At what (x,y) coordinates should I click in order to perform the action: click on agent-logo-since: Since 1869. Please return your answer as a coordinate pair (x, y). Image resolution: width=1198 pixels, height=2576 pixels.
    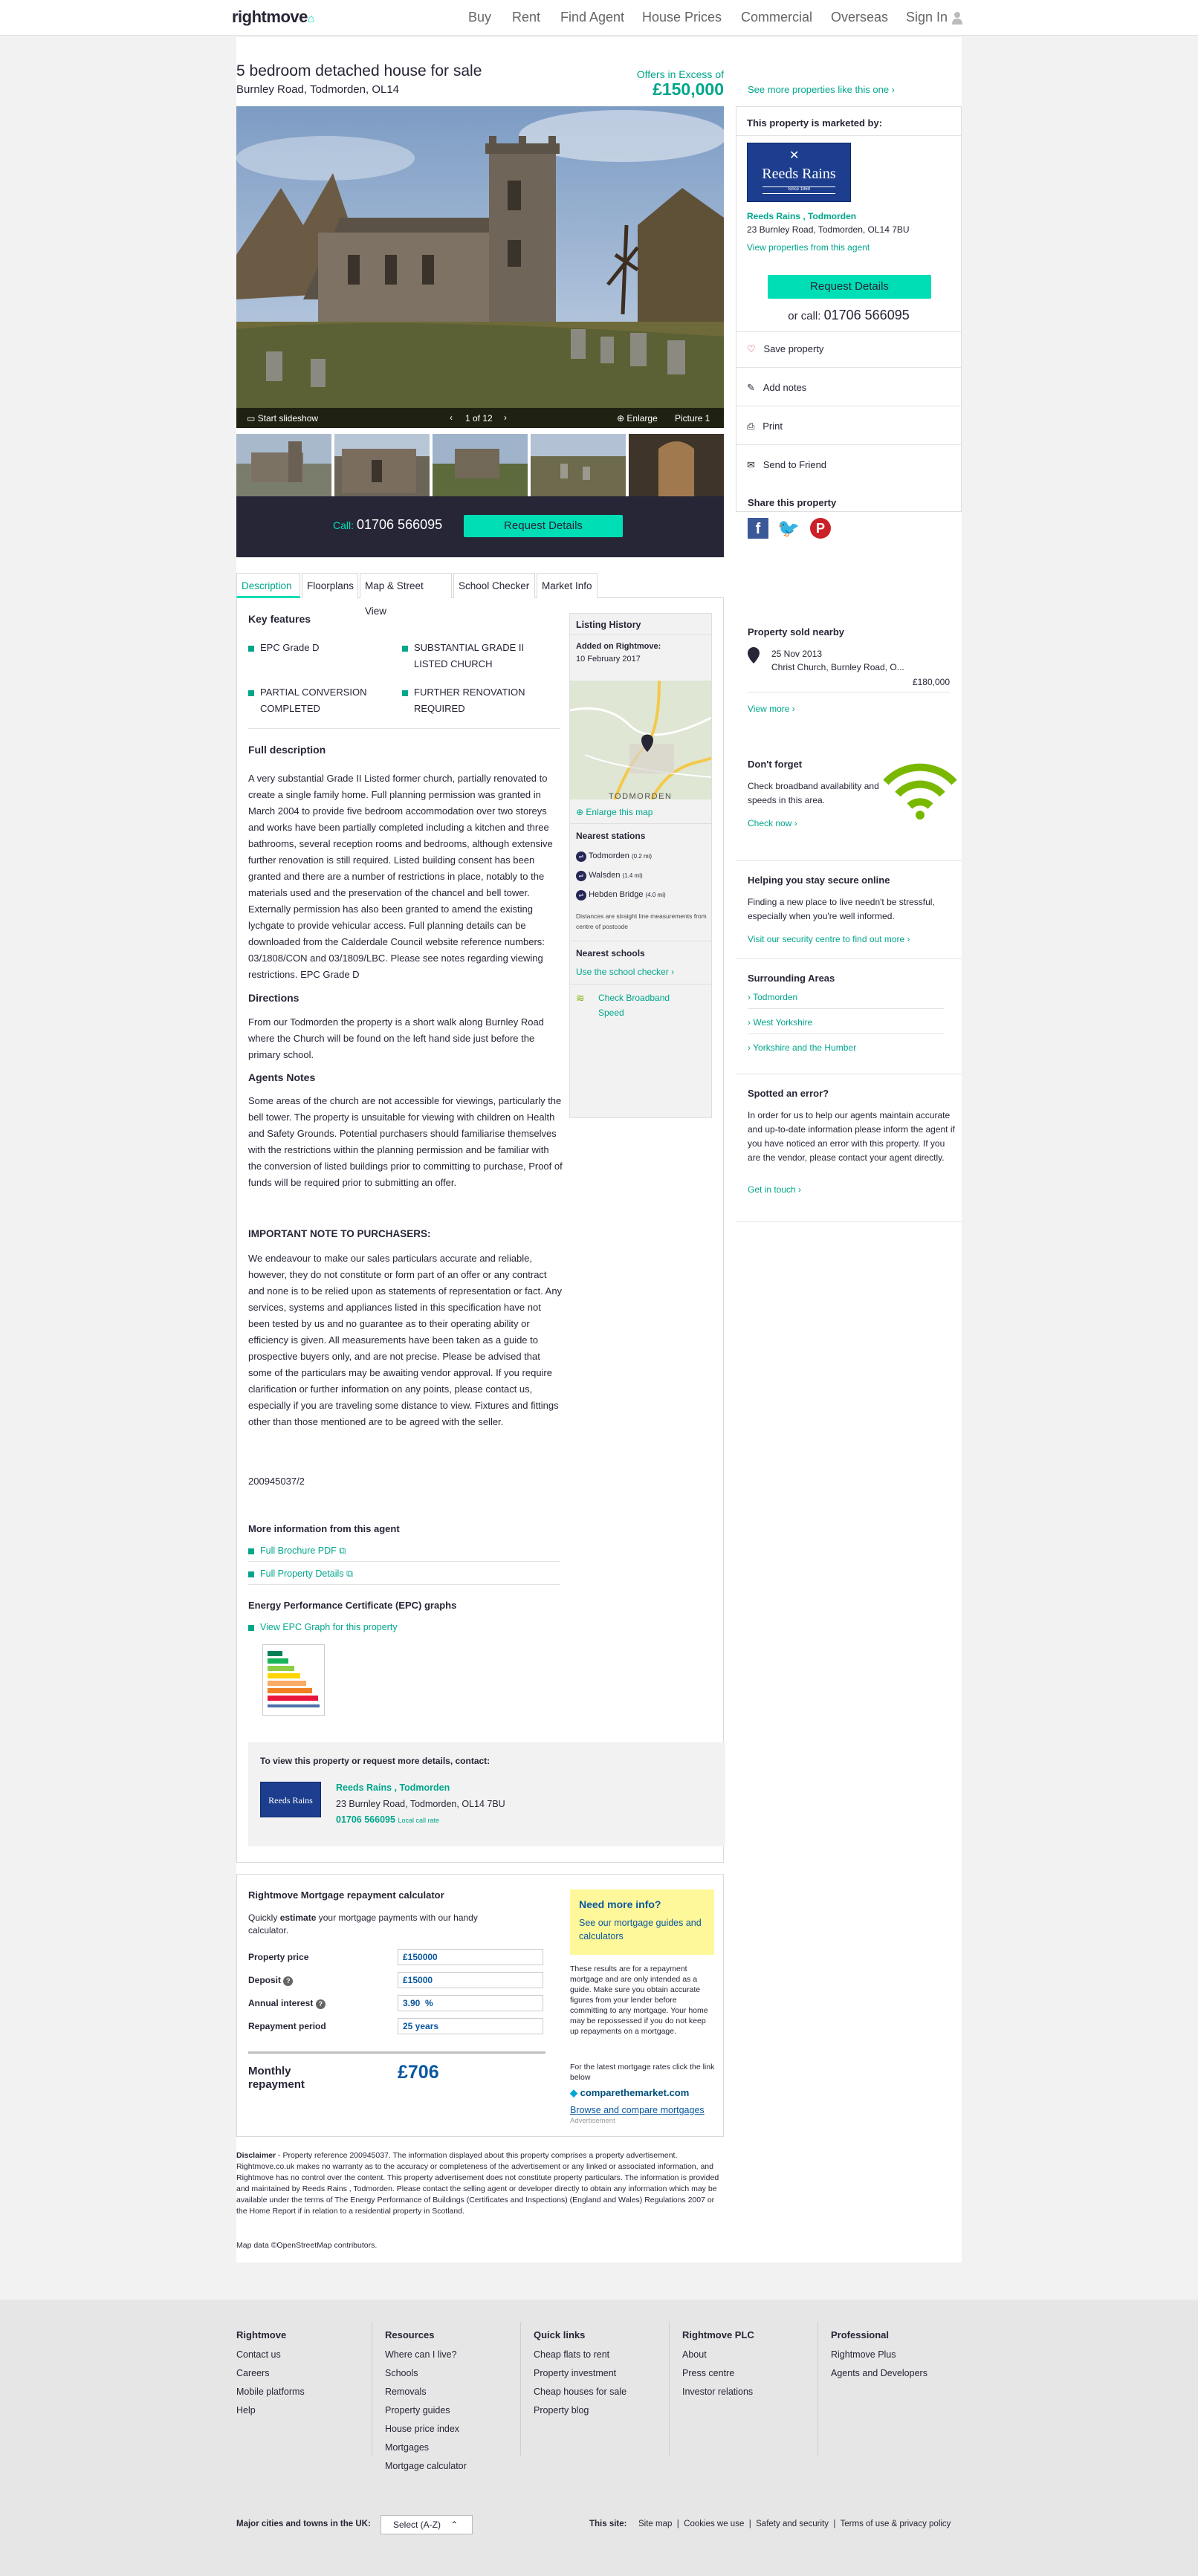
    Looking at the image, I should click on (798, 190).